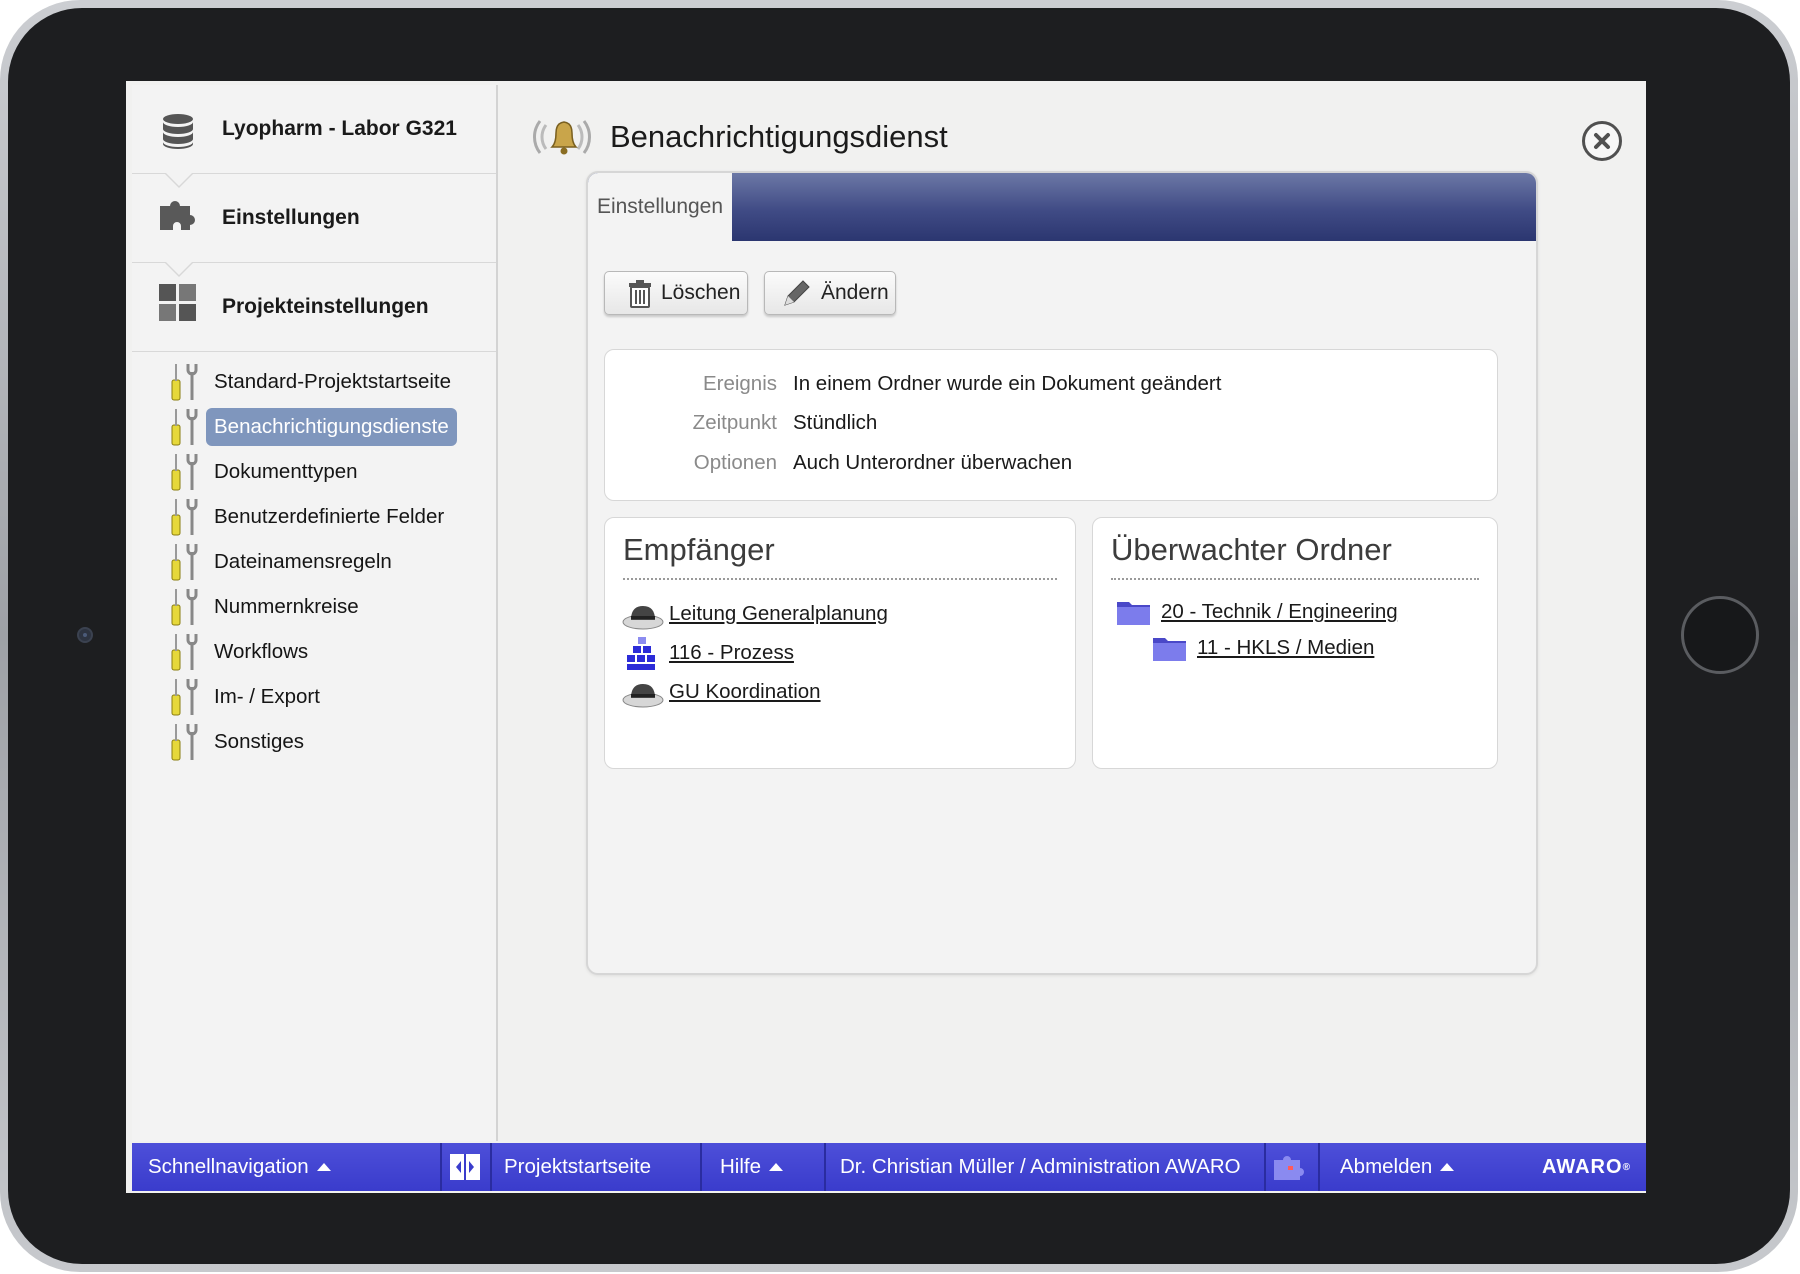 This screenshot has height=1274, width=1800. What do you see at coordinates (314, 741) in the screenshot?
I see `sidebar-item-sonstiges: Sonstiges` at bounding box center [314, 741].